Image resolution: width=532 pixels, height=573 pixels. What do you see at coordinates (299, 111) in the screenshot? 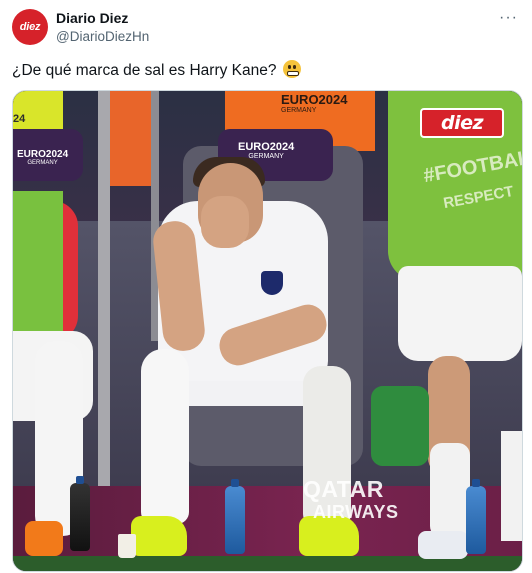
I see `euro2024-shirt-sub: GERMANY` at bounding box center [299, 111].